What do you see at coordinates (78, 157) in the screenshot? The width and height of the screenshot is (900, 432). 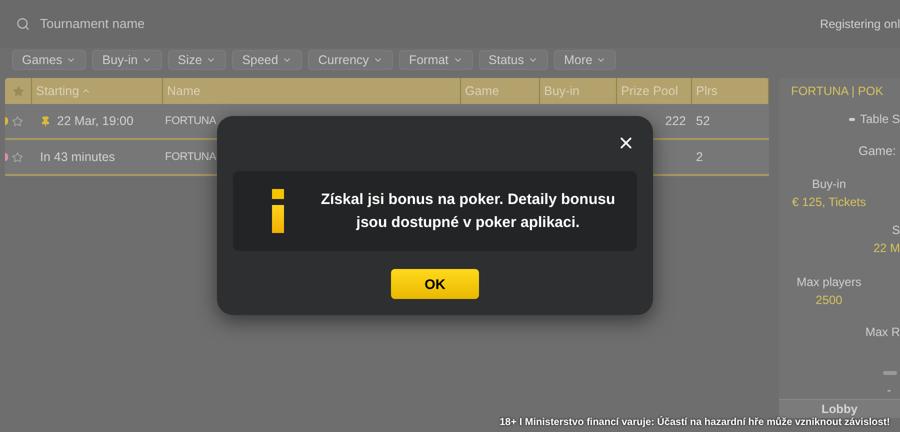 I see `table-cell-text: In 43 minutes` at bounding box center [78, 157].